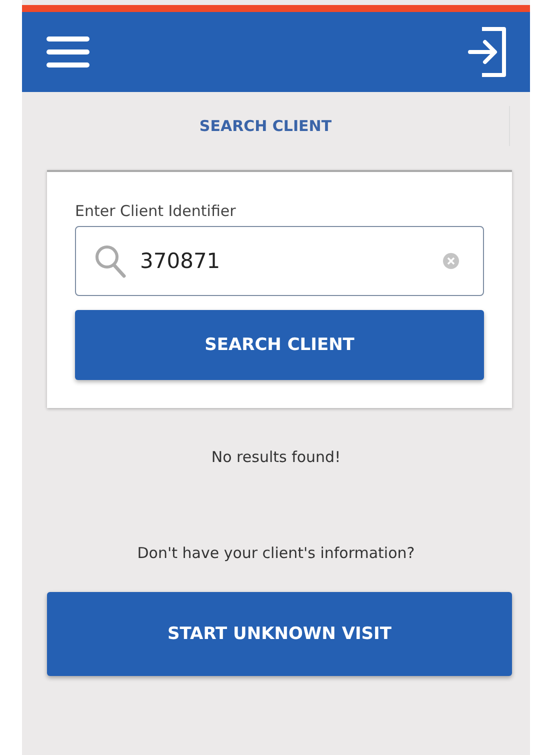 Image resolution: width=533 pixels, height=755 pixels. Describe the element at coordinates (279, 261) in the screenshot. I see `client-id-field: 370871` at that location.